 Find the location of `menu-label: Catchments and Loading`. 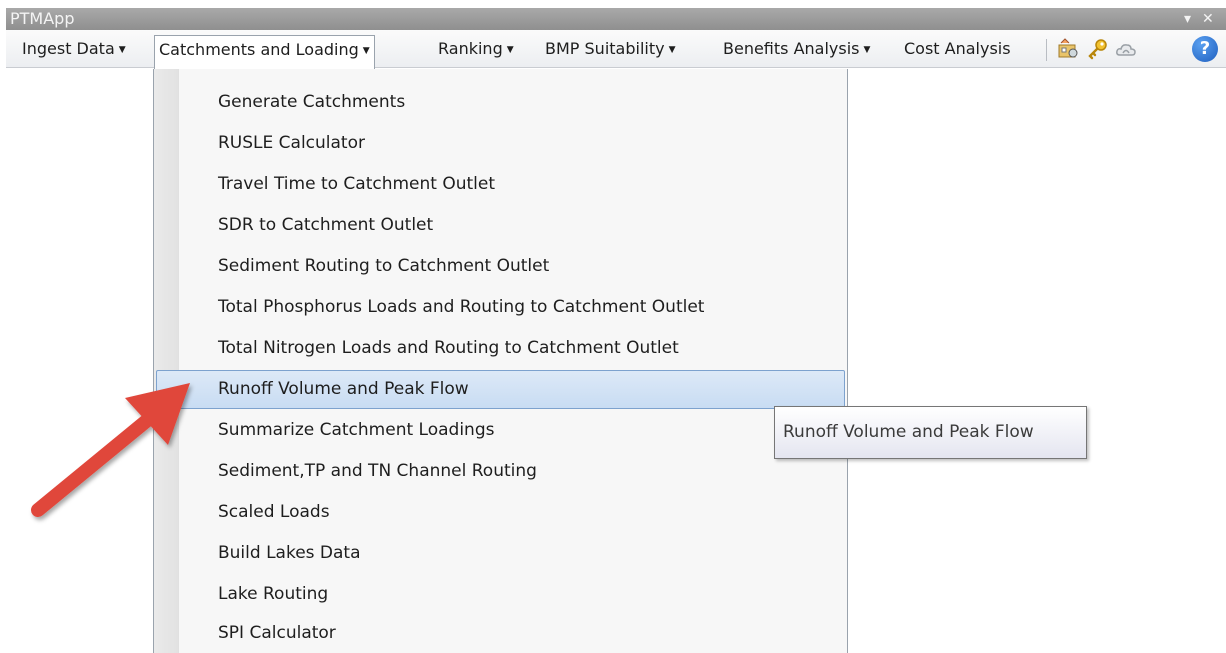

menu-label: Catchments and Loading is located at coordinates (259, 49).